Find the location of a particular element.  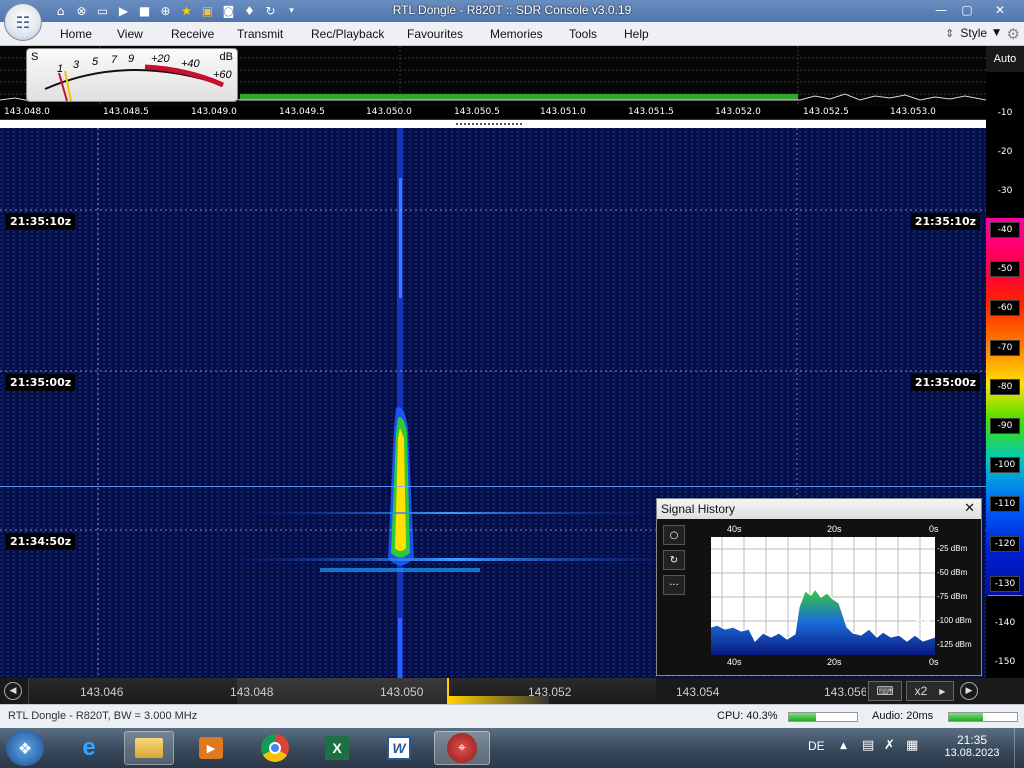

media-player-icon: ▶ is located at coordinates (211, 748).